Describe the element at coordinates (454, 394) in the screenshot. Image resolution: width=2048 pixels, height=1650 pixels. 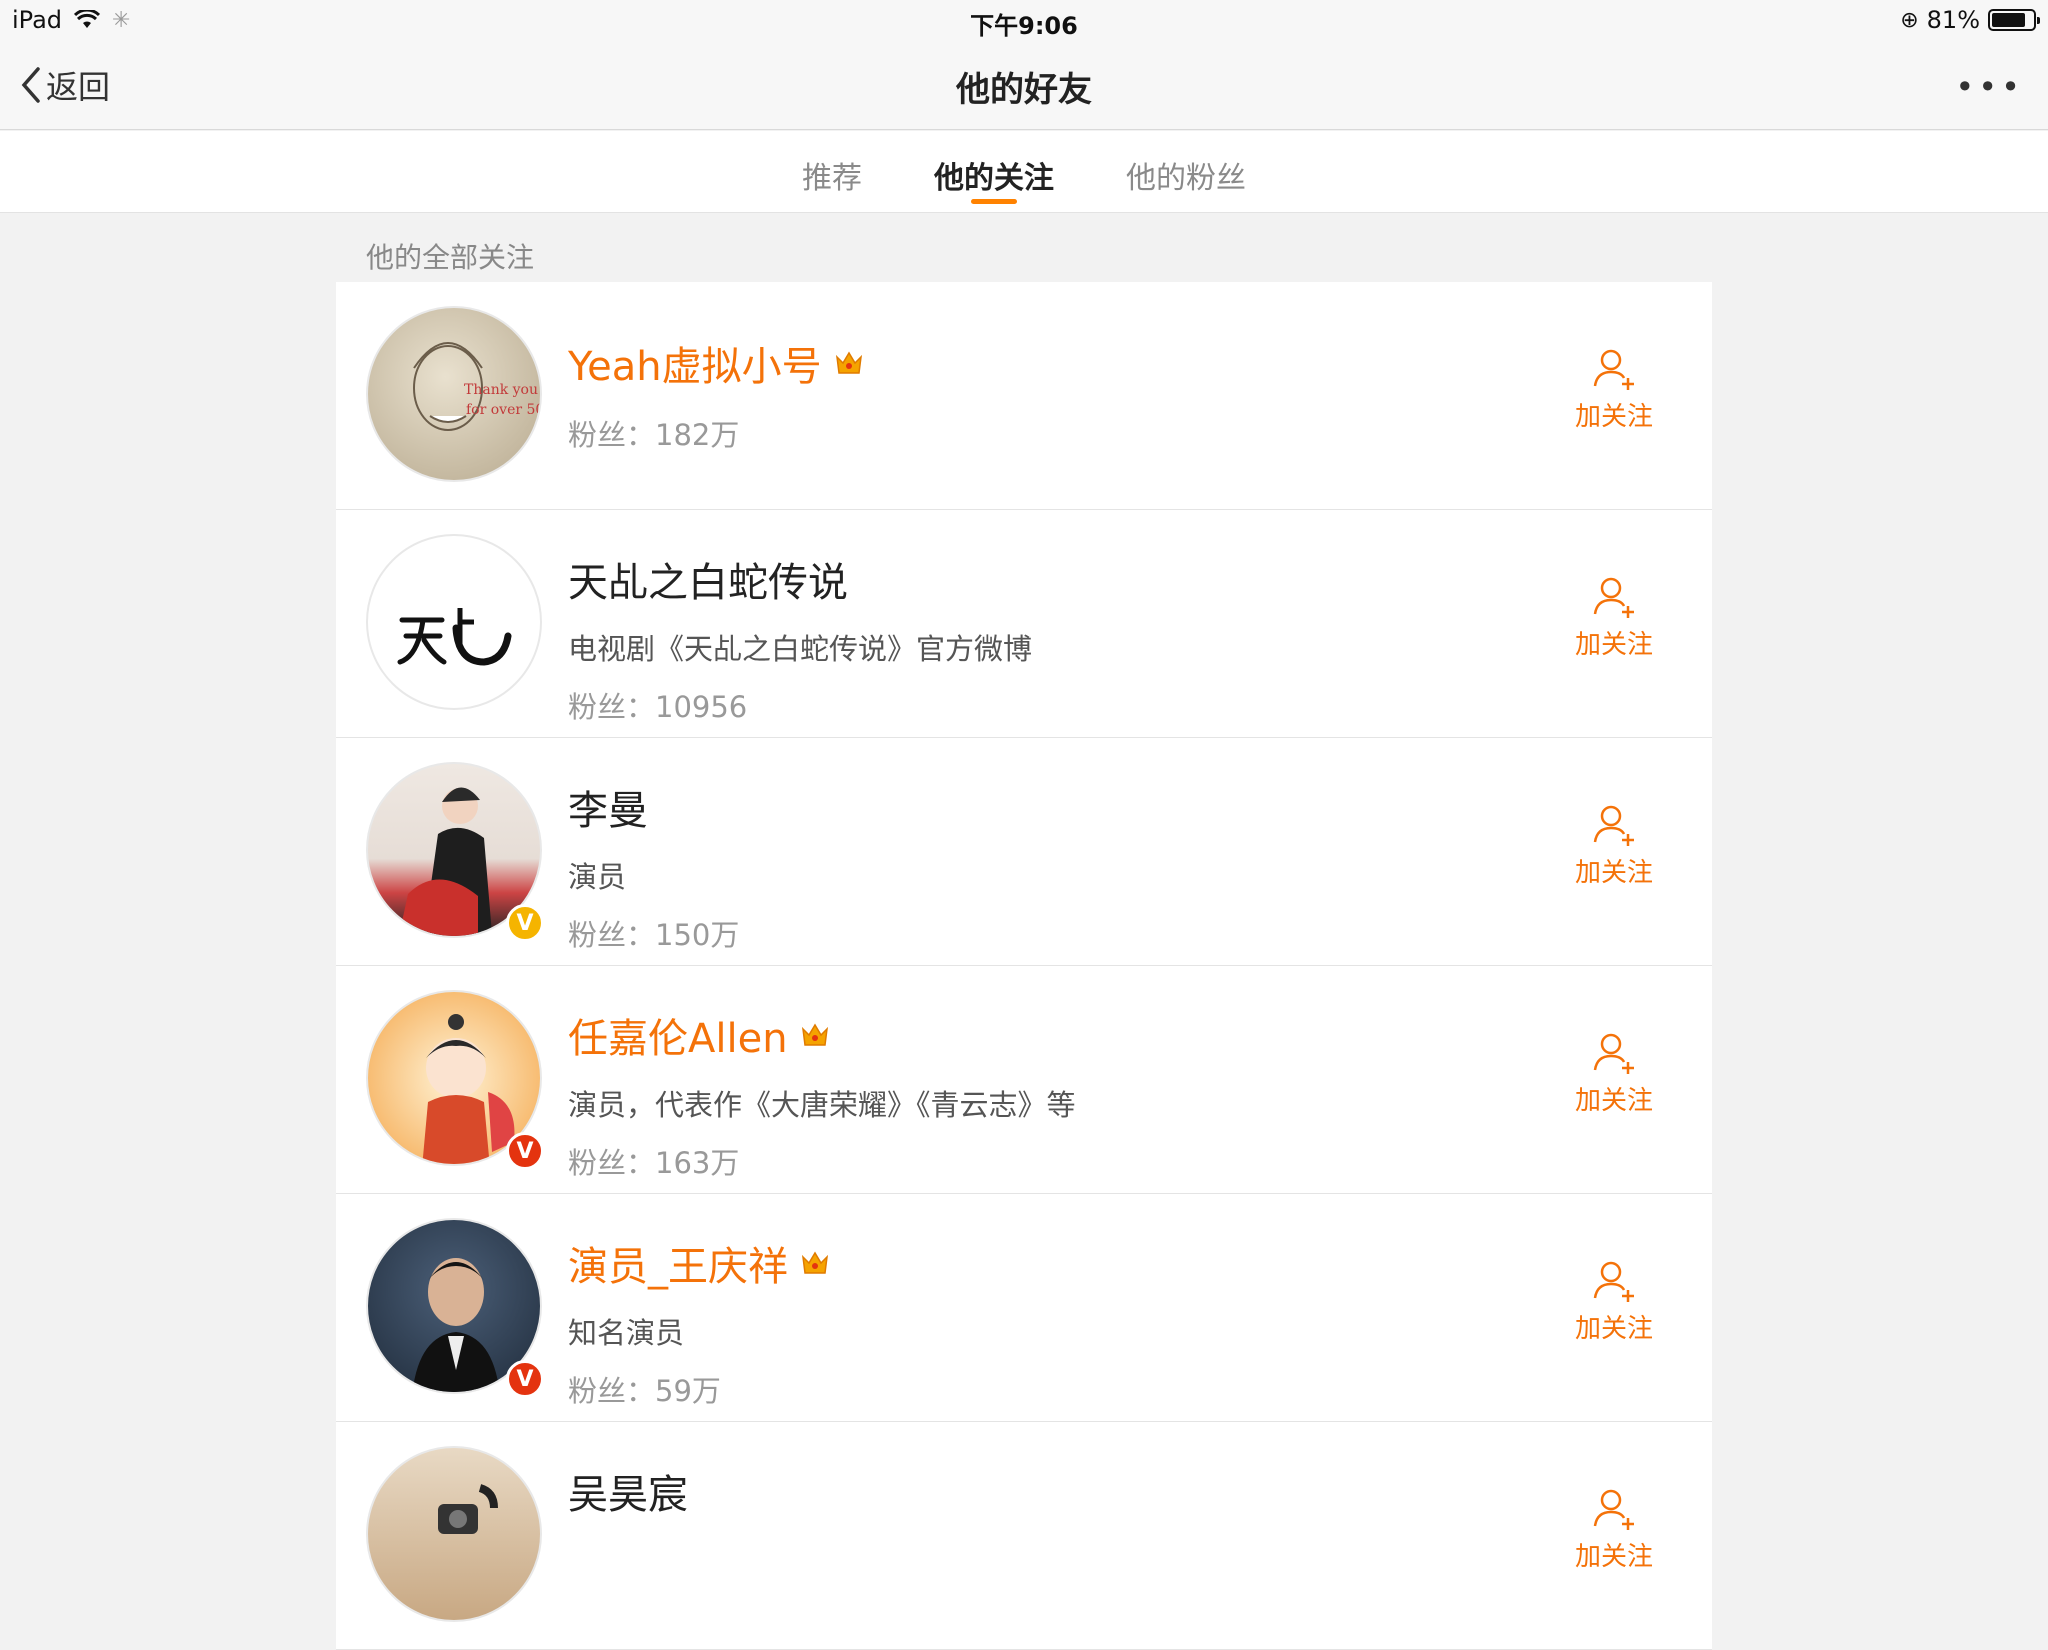
I see `avatar: Thank you for over 500!` at that location.